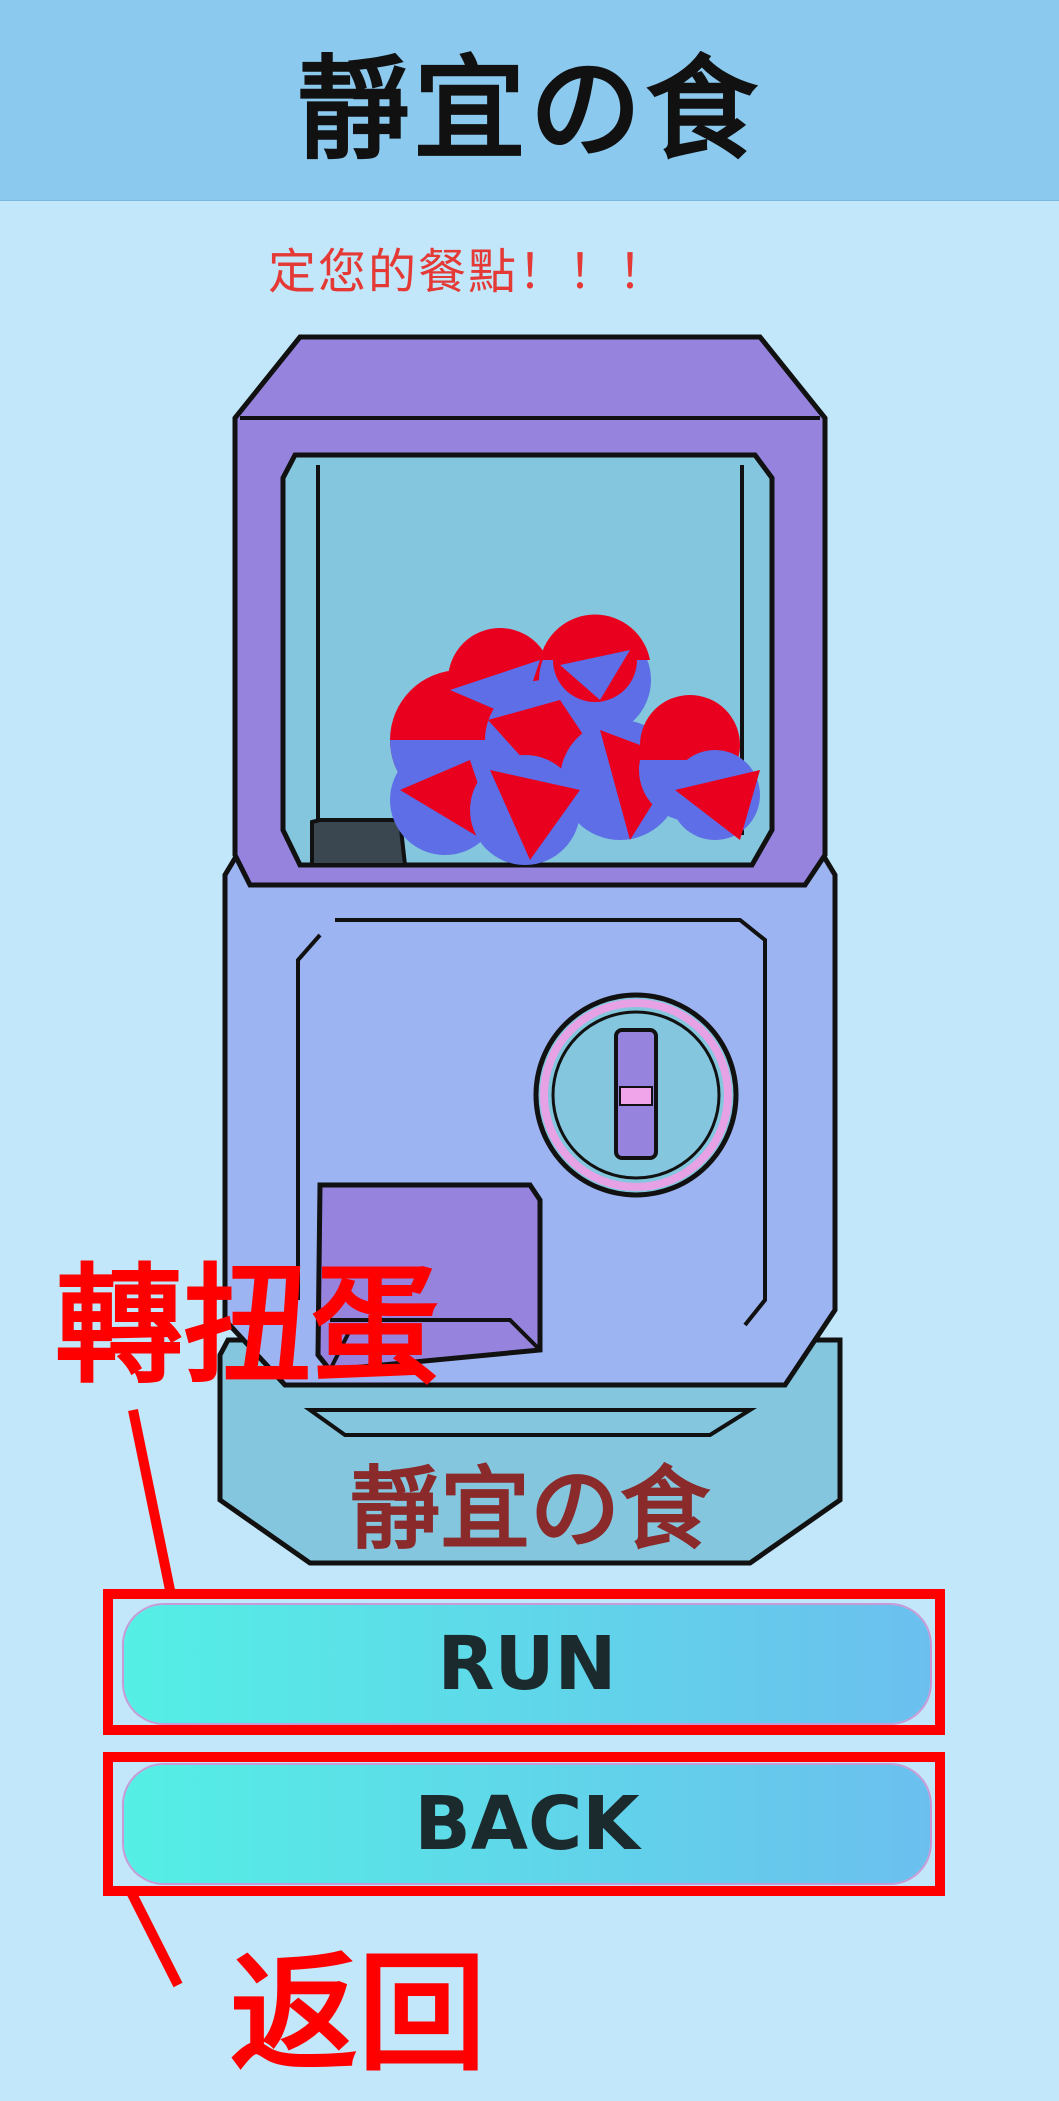  Describe the element at coordinates (247, 1326) in the screenshot. I see `run-annotation-text: 轉扭蛋` at that location.